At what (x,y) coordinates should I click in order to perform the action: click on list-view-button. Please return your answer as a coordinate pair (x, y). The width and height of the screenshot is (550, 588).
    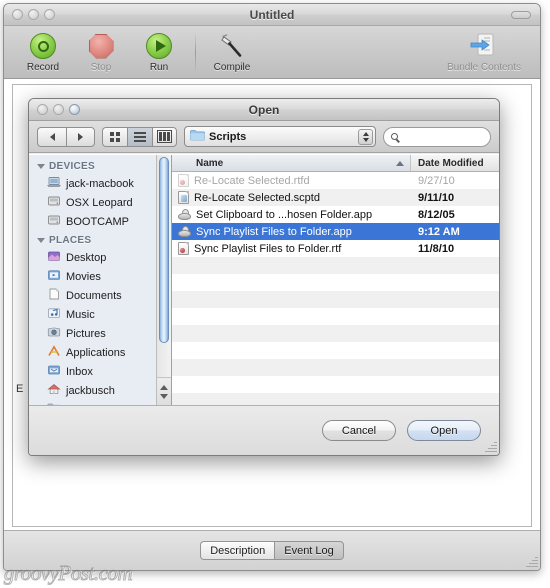
    Looking at the image, I should click on (139, 136).